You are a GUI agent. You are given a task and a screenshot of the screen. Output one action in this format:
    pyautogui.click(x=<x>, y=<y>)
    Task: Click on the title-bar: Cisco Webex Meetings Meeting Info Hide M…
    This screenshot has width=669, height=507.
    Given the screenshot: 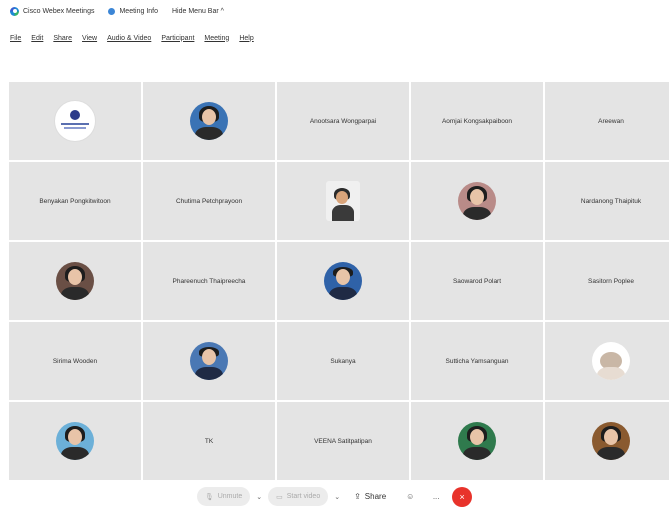 What is the action you would take?
    pyautogui.click(x=334, y=11)
    